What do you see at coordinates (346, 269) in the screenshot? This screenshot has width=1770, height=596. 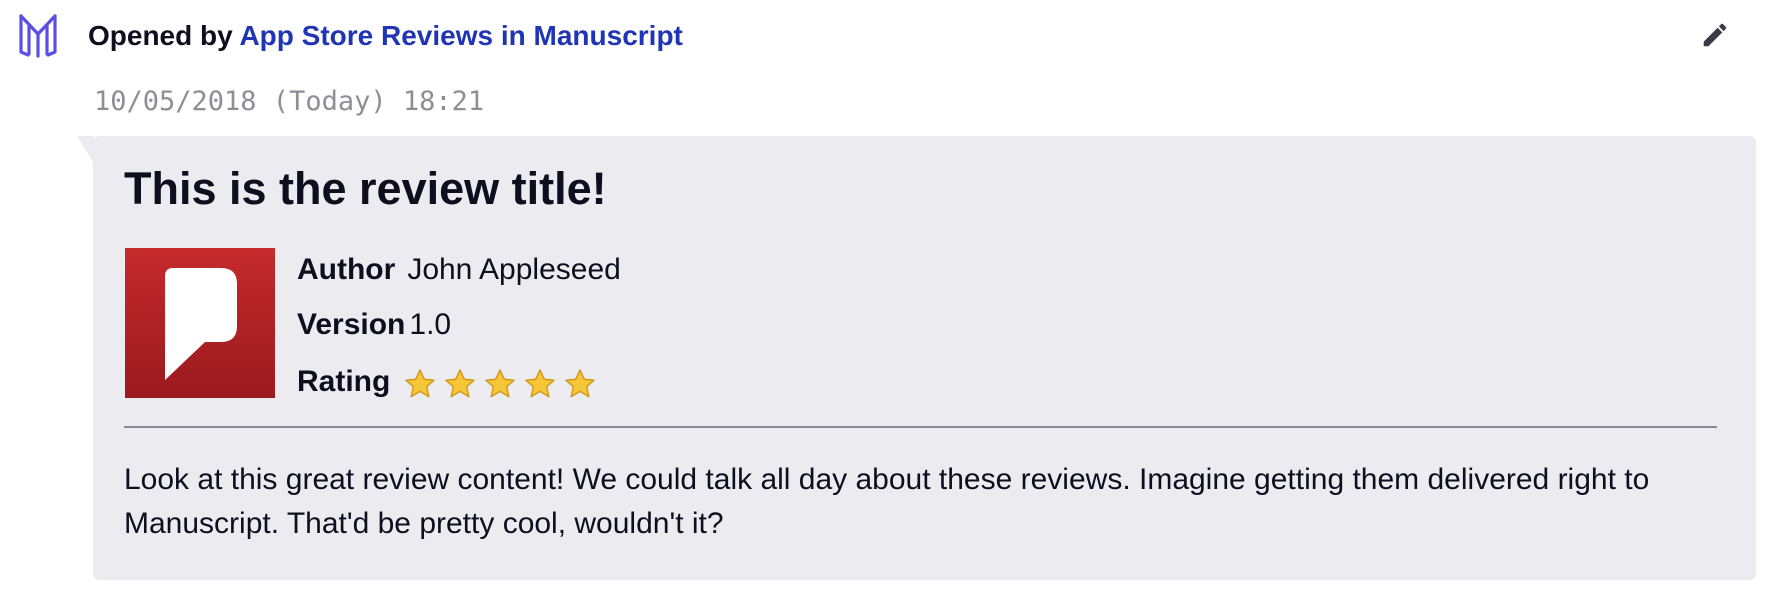 I see `author-label: Author` at bounding box center [346, 269].